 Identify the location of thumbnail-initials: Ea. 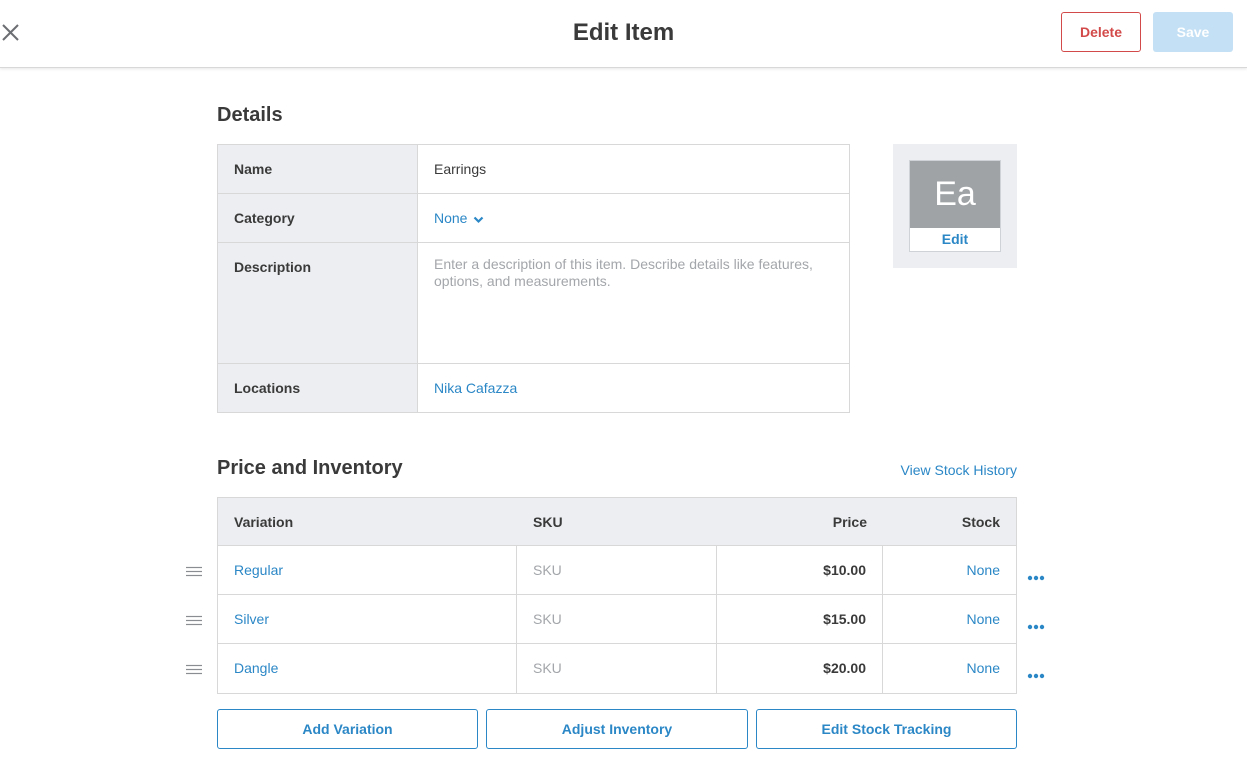
(955, 194).